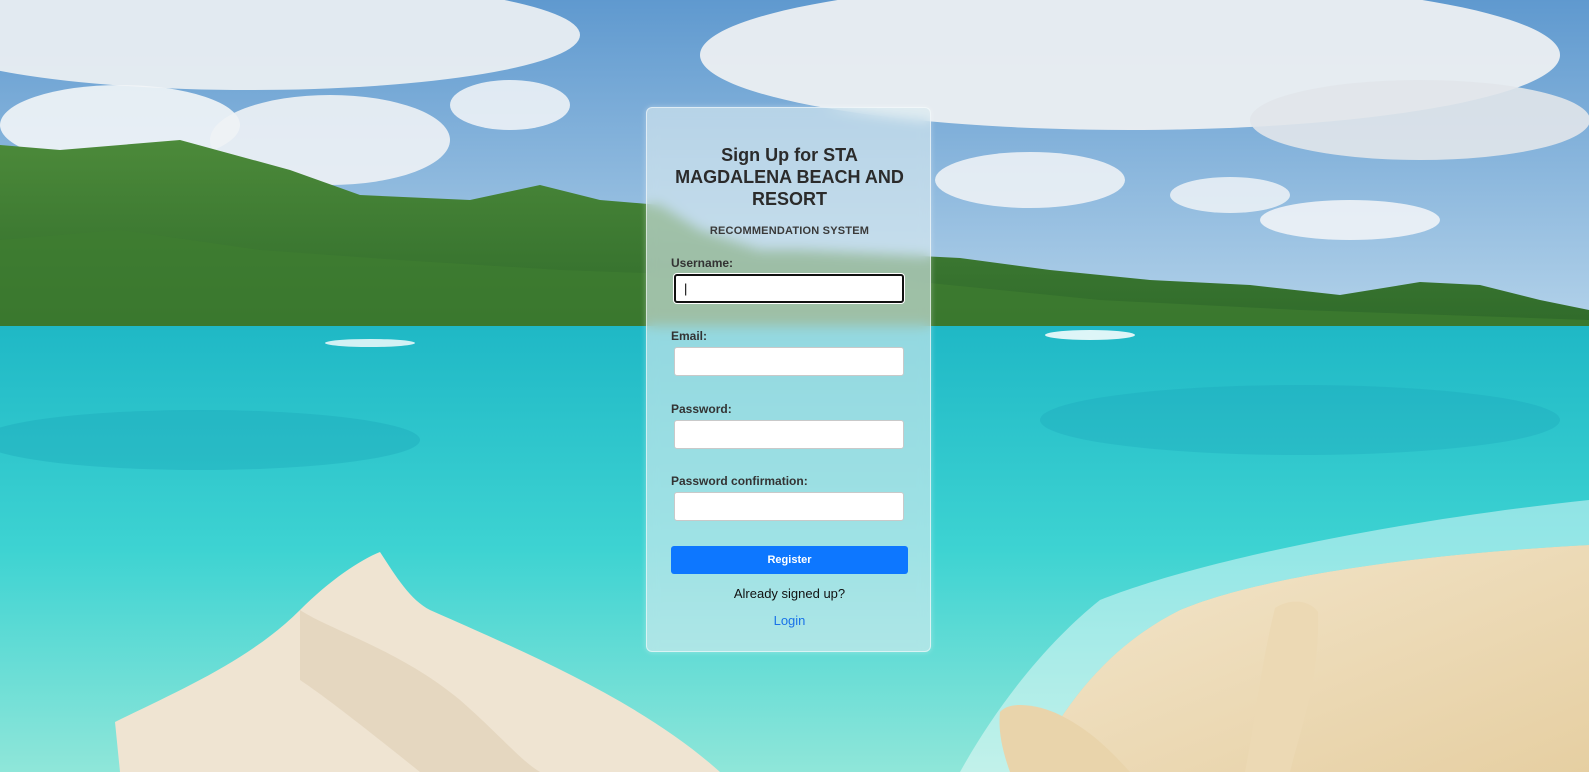  I want to click on password-confirmation-label: Password confirmation:, so click(739, 481).